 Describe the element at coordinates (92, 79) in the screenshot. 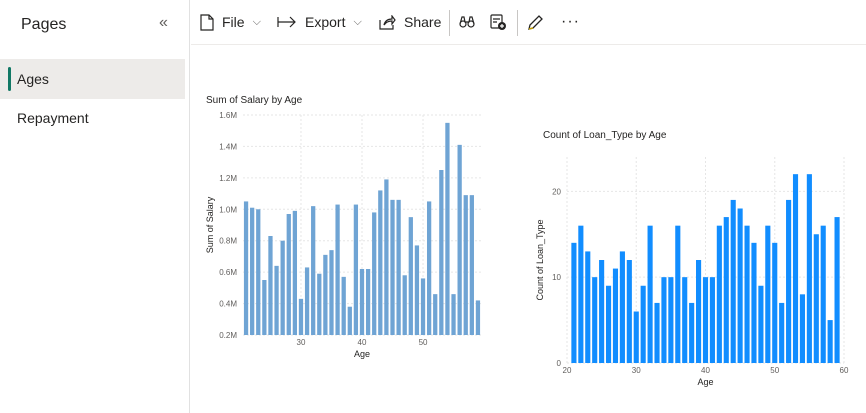

I see `page-tab-ages: Ages` at that location.